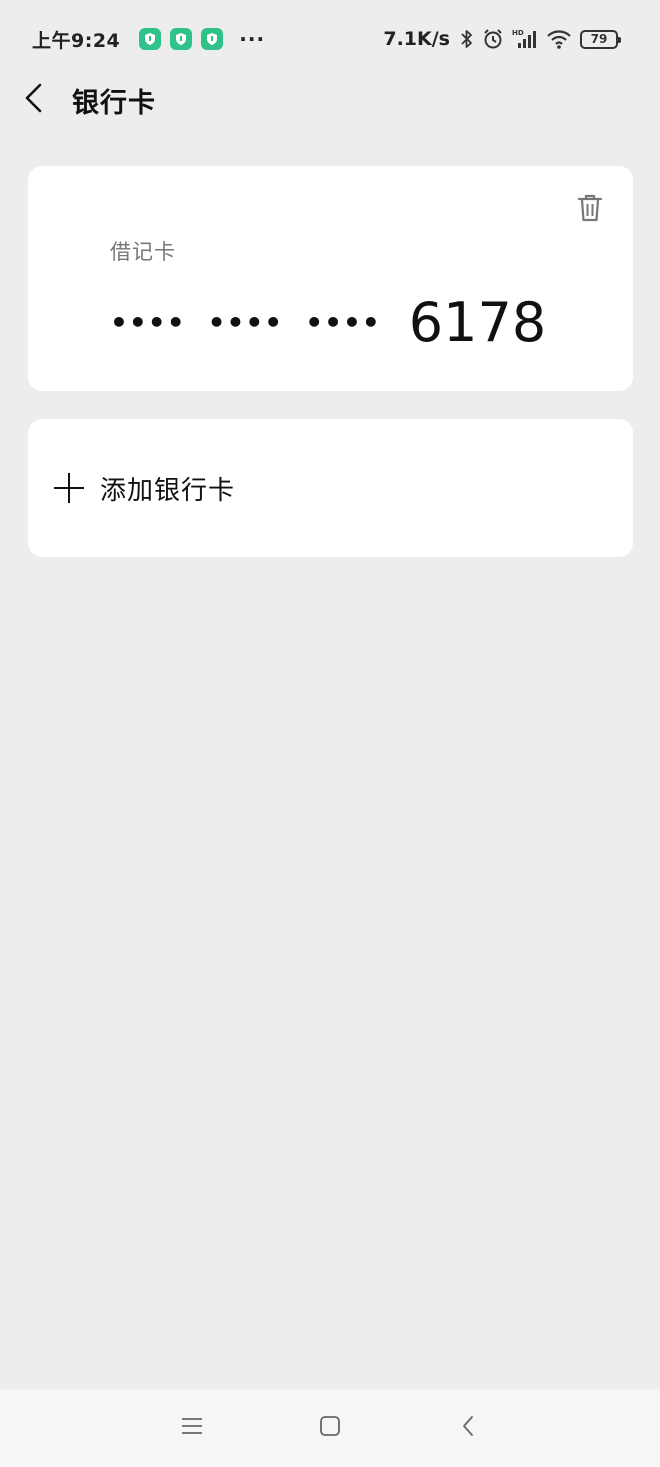  What do you see at coordinates (600, 39) in the screenshot?
I see `battery-icon: 79` at bounding box center [600, 39].